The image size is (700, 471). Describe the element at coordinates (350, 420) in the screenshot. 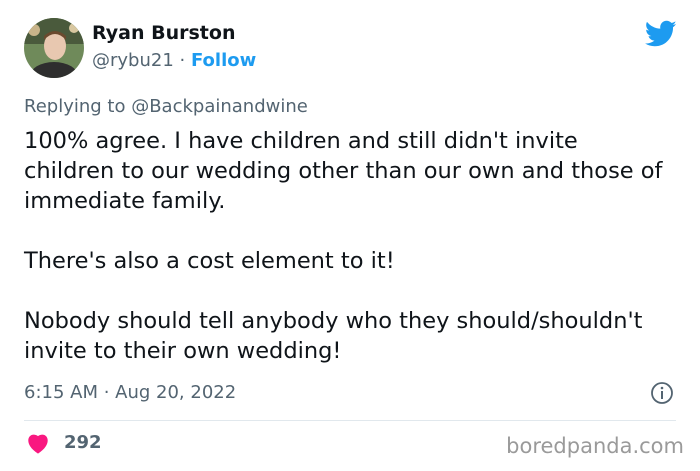

I see `divider` at that location.